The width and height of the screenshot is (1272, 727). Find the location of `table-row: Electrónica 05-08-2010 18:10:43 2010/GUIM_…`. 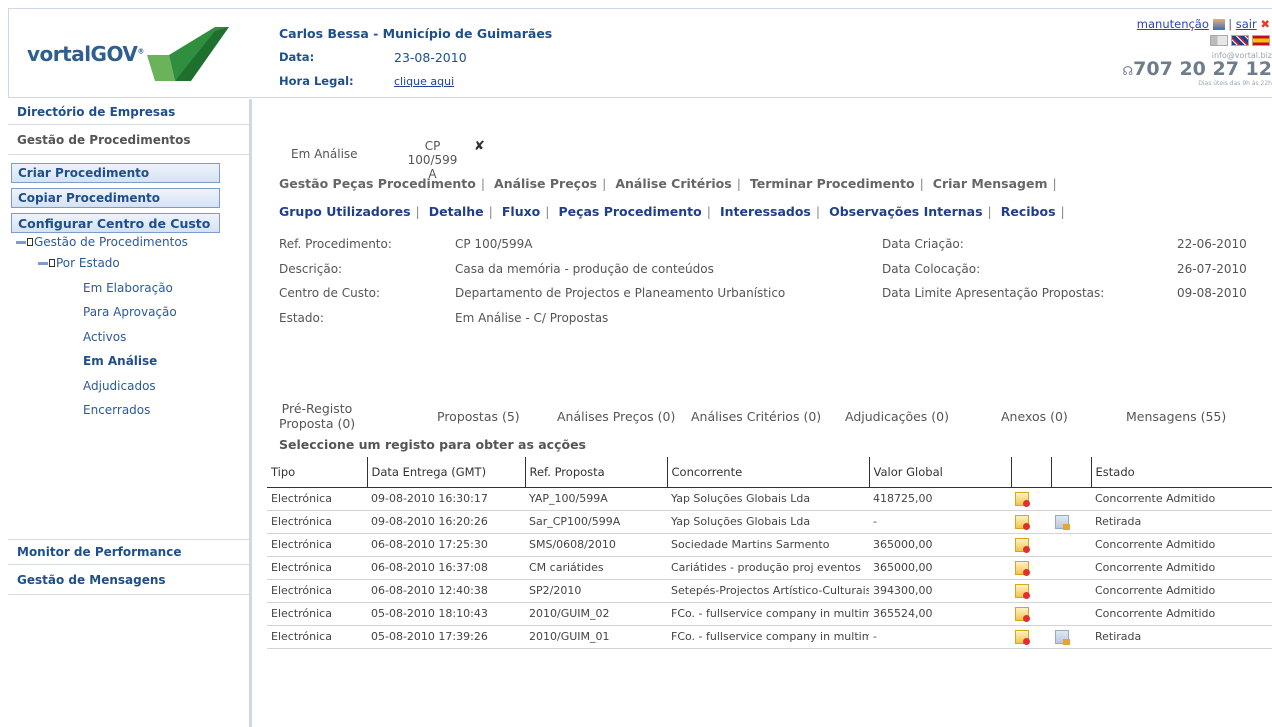

table-row: Electrónica 05-08-2010 18:10:43 2010/GUIM_… is located at coordinates (769, 614).